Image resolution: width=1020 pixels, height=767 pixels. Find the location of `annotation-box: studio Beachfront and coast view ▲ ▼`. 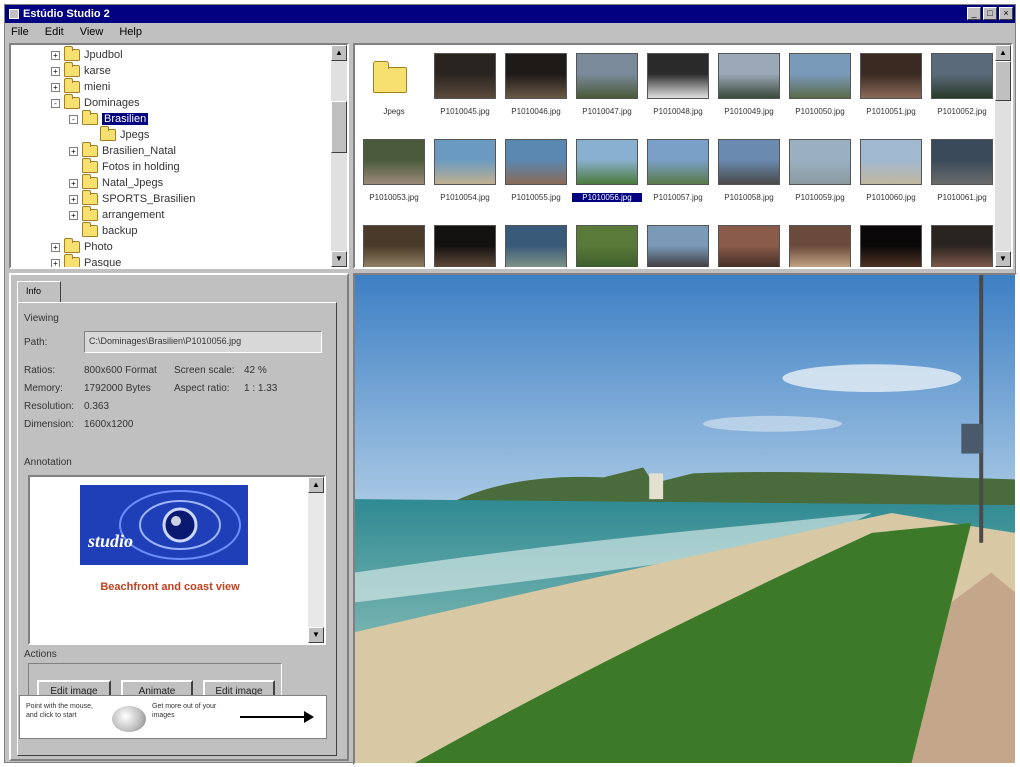

annotation-box: studio Beachfront and coast view ▲ ▼ is located at coordinates (177, 560).